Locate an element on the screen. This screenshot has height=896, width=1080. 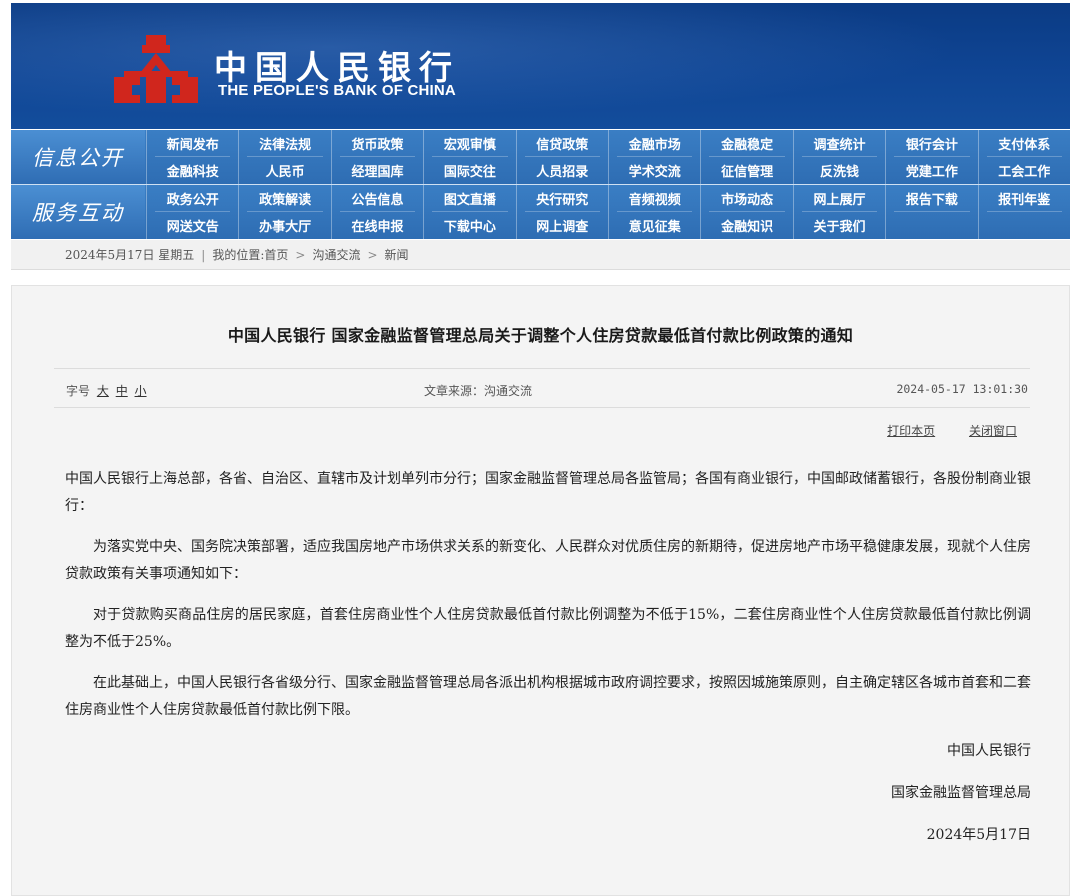
bank-name-en: THE PEOPLE'S BANK OF CHINA is located at coordinates (337, 90).